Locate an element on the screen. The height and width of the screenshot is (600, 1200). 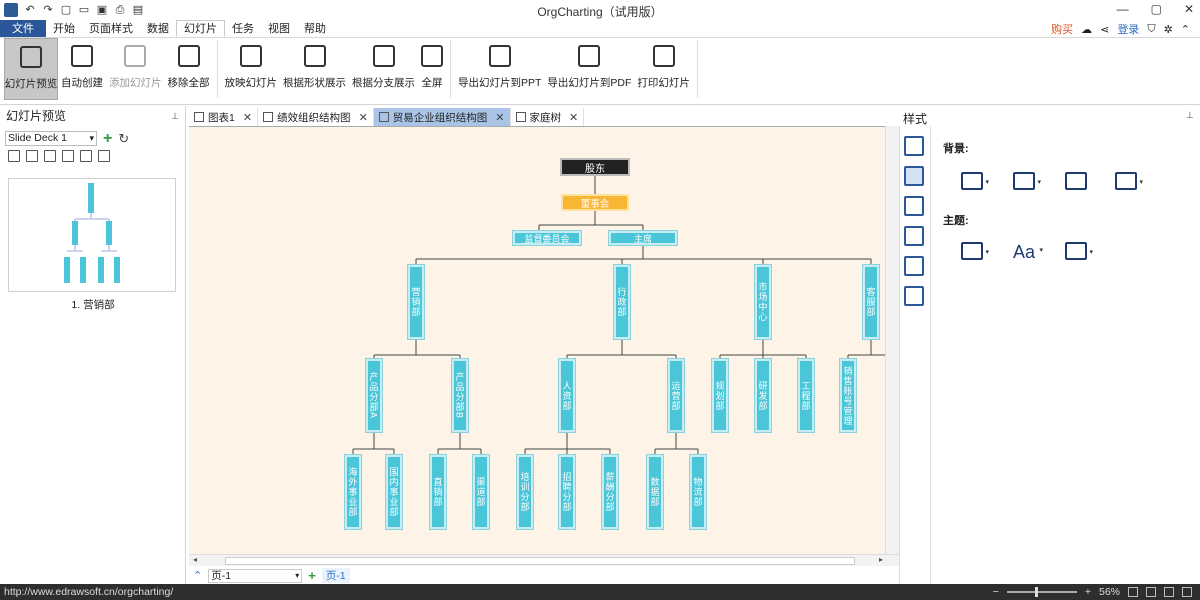
theme-layout-icon: ▾ is located at coordinates (975, 251).